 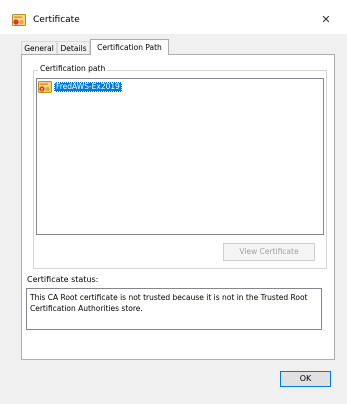 What do you see at coordinates (305, 379) in the screenshot?
I see `ok-button: OK` at bounding box center [305, 379].